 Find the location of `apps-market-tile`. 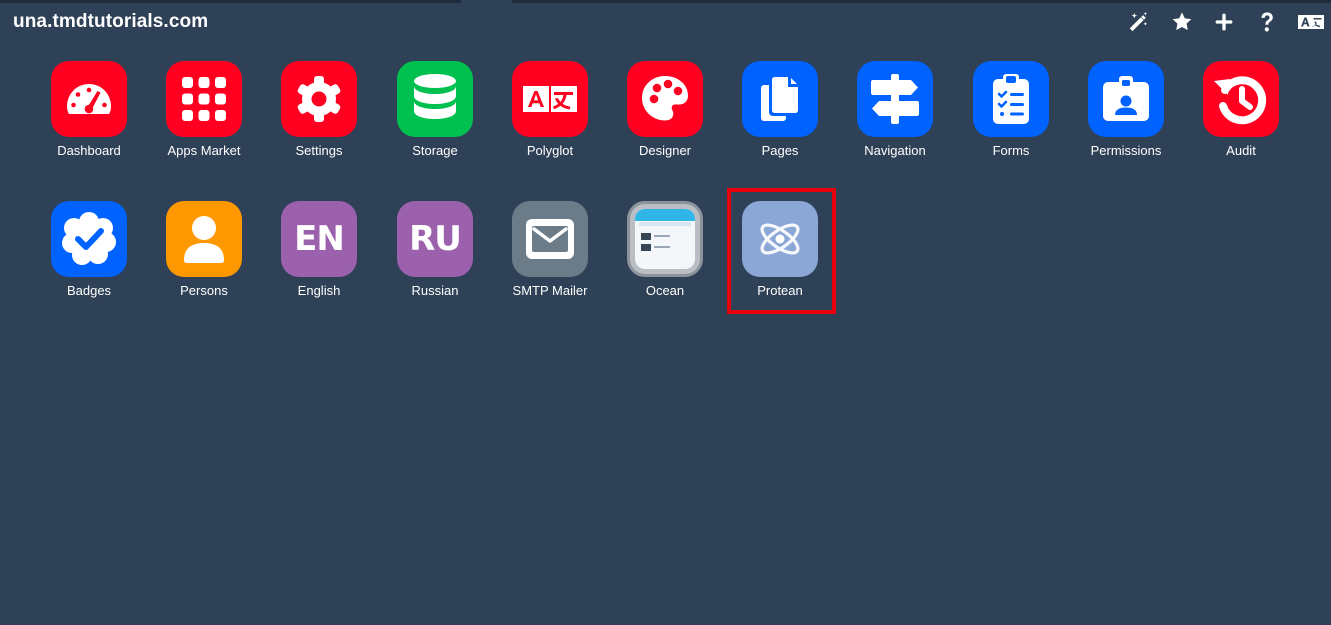

apps-market-tile is located at coordinates (204, 99).